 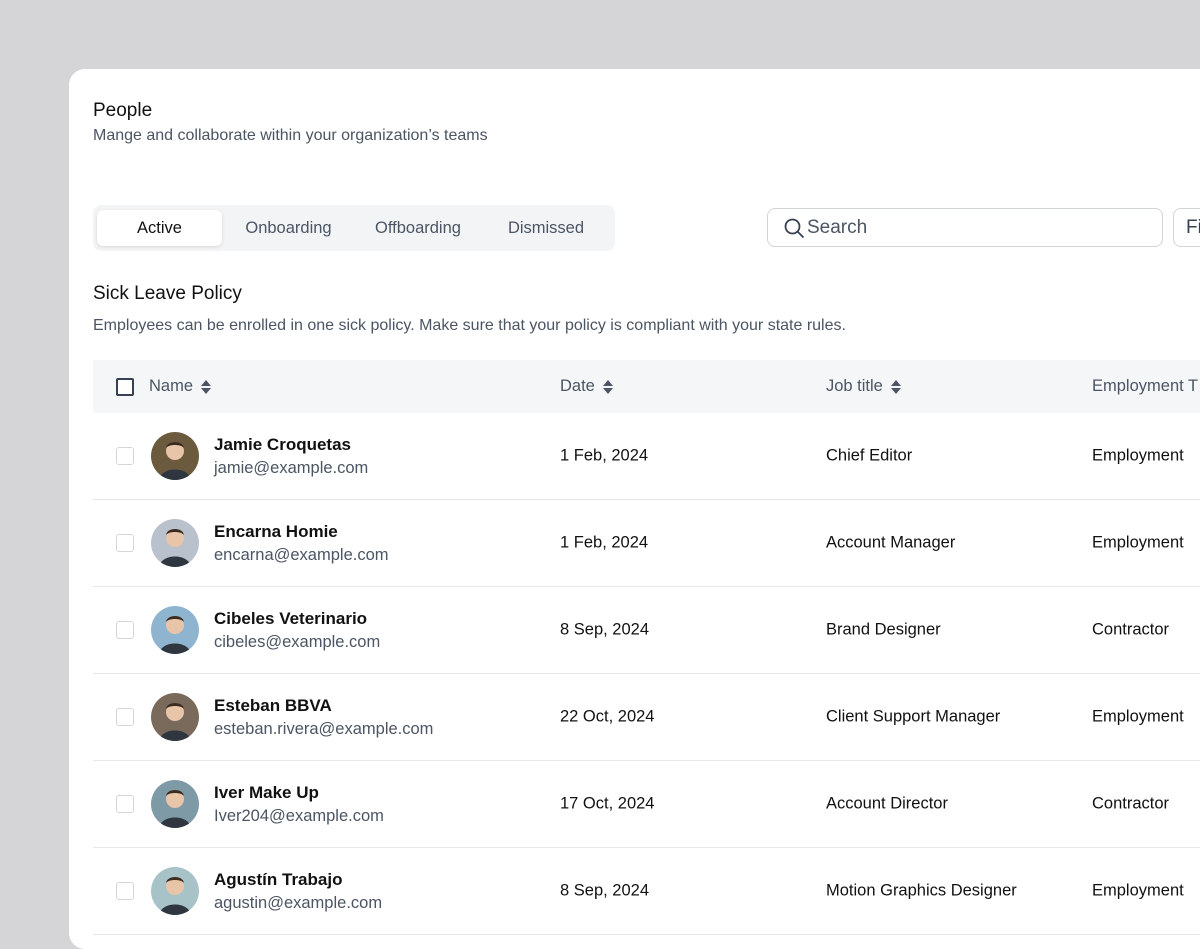 What do you see at coordinates (977, 227) in the screenshot?
I see `search-input` at bounding box center [977, 227].